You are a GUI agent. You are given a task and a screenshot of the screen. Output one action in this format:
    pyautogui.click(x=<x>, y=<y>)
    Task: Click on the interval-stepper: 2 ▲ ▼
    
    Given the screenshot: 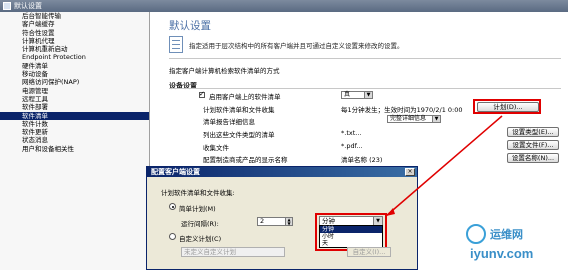 What is the action you would take?
    pyautogui.click(x=275, y=221)
    